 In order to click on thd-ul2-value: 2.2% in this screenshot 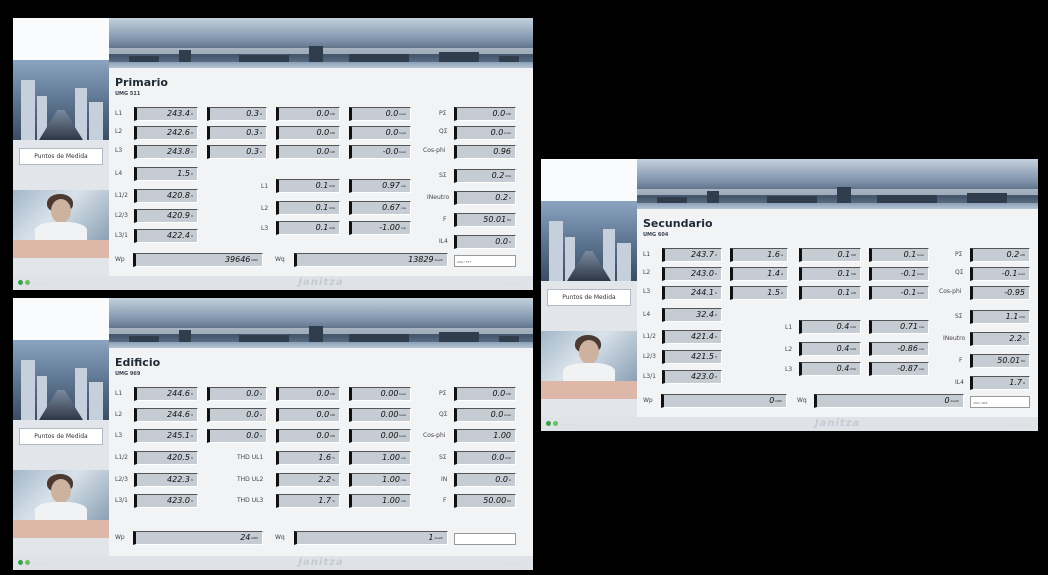, I will do `click(308, 480)`.